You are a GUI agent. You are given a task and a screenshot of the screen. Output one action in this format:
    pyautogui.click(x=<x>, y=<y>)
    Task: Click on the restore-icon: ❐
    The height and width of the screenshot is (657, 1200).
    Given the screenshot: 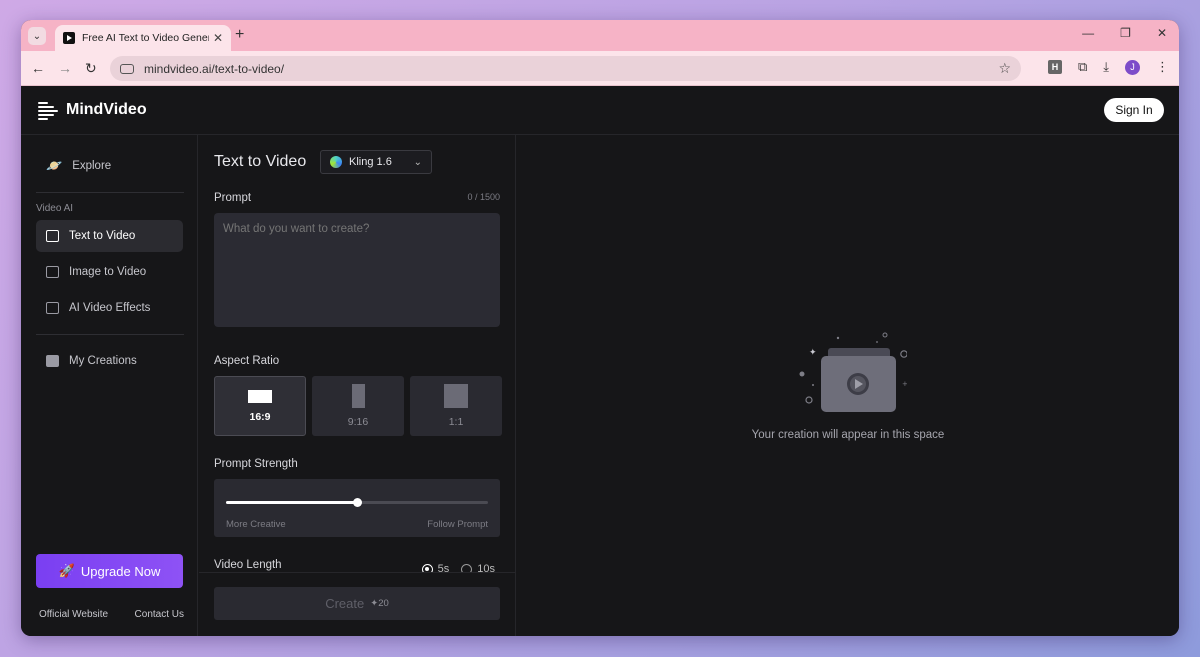 What is the action you would take?
    pyautogui.click(x=1125, y=33)
    